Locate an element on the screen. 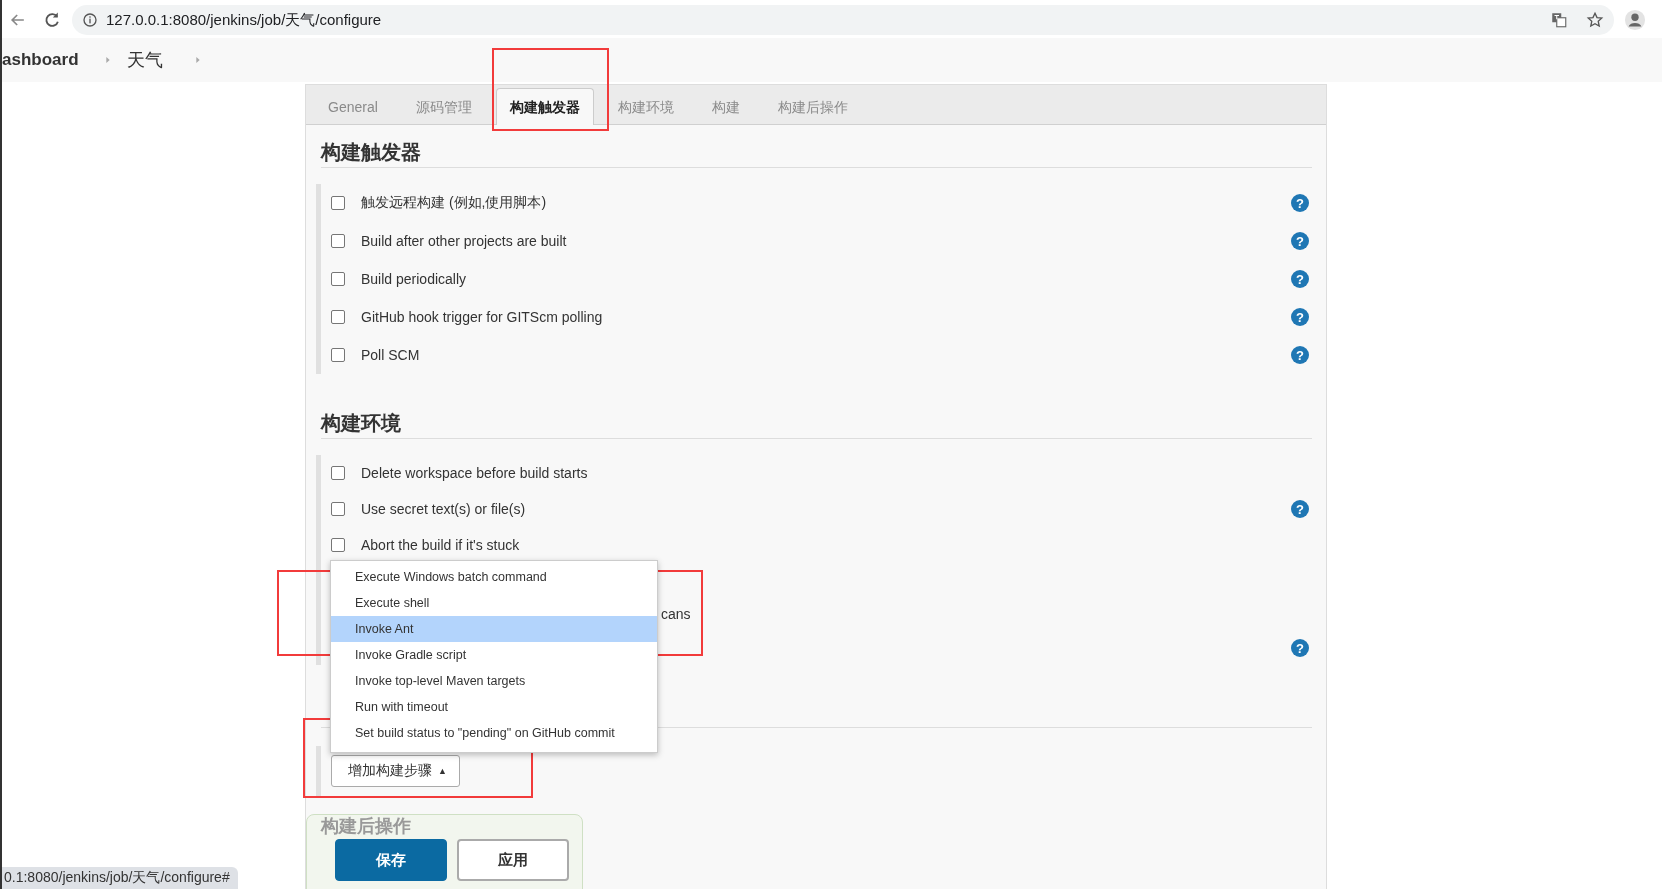 This screenshot has width=1662, height=889. option-label: cans is located at coordinates (676, 614).